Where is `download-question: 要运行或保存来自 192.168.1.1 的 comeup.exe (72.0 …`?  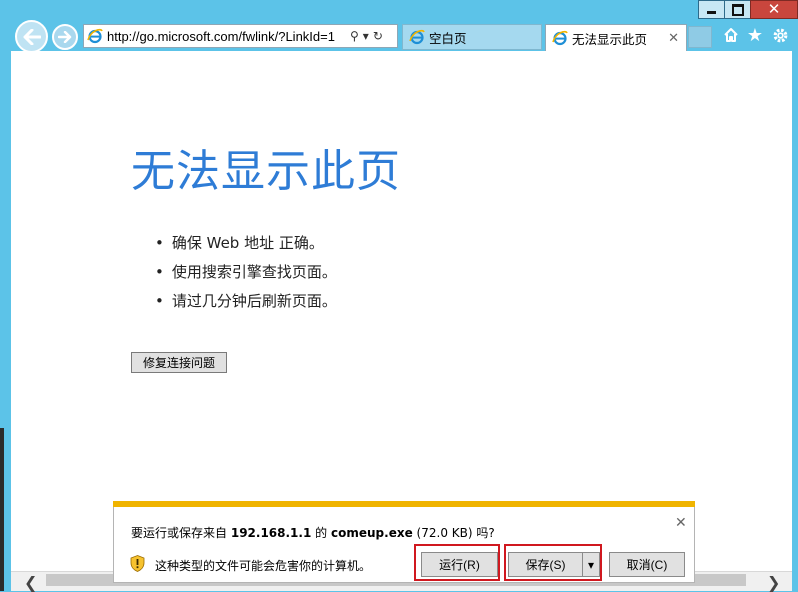
download-question: 要运行或保存来自 192.168.1.1 的 comeup.exe (72.0 … is located at coordinates (313, 533).